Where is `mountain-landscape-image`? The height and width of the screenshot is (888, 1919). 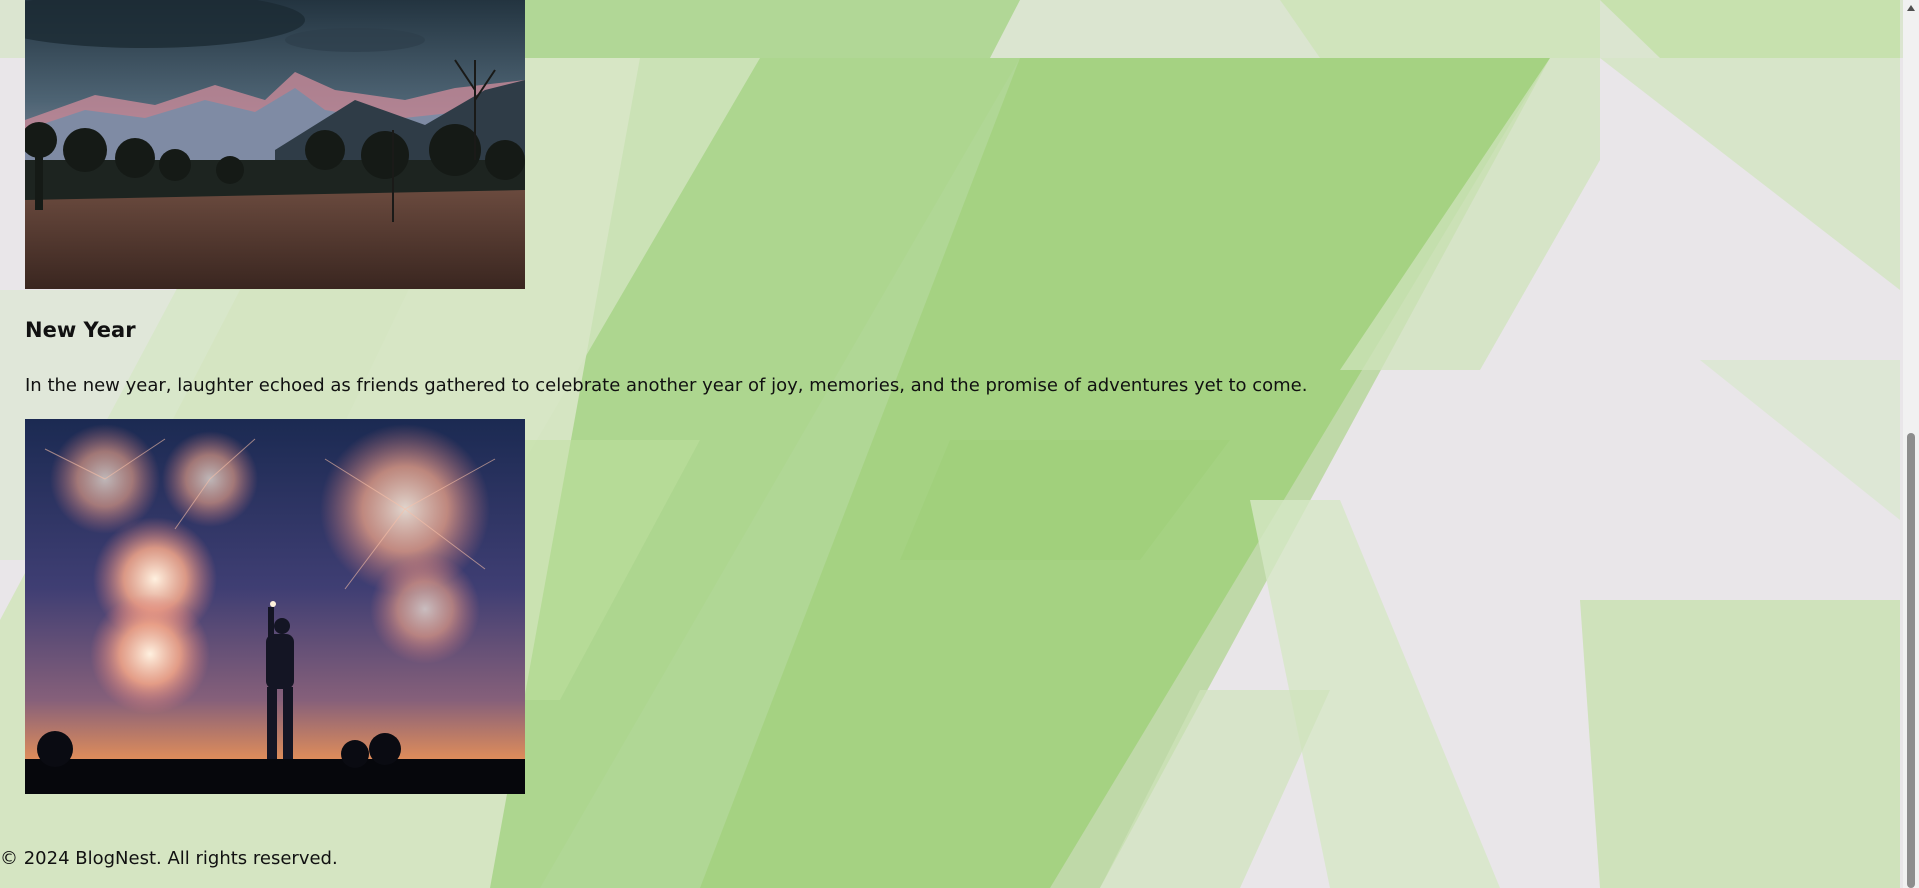 mountain-landscape-image is located at coordinates (275, 144).